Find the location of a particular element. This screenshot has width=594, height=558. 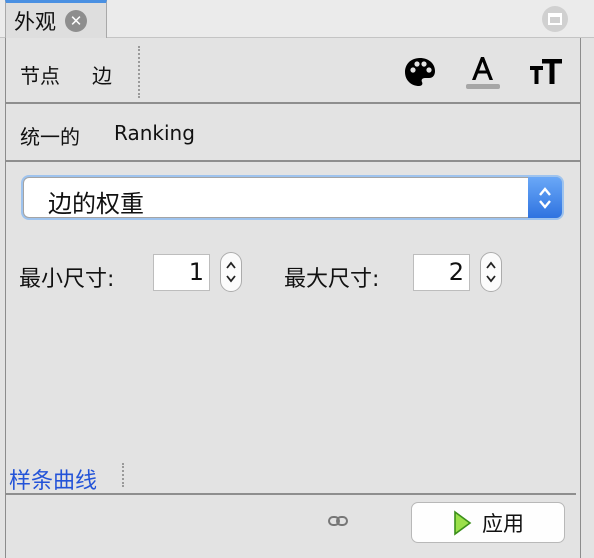

spline-link: 样条曲线 is located at coordinates (53, 479).